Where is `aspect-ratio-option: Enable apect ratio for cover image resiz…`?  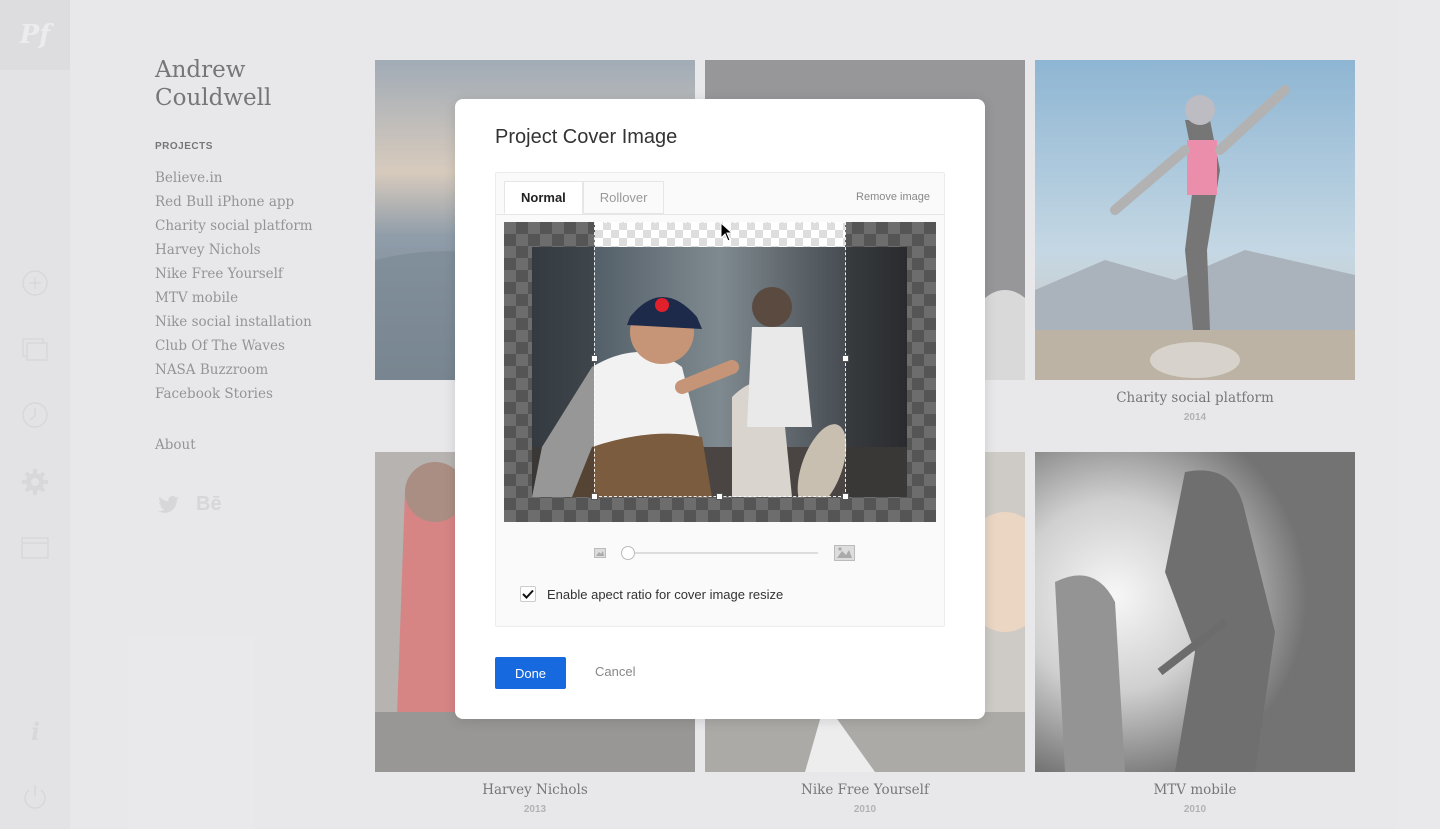 aspect-ratio-option: Enable apect ratio for cover image resiz… is located at coordinates (651, 594).